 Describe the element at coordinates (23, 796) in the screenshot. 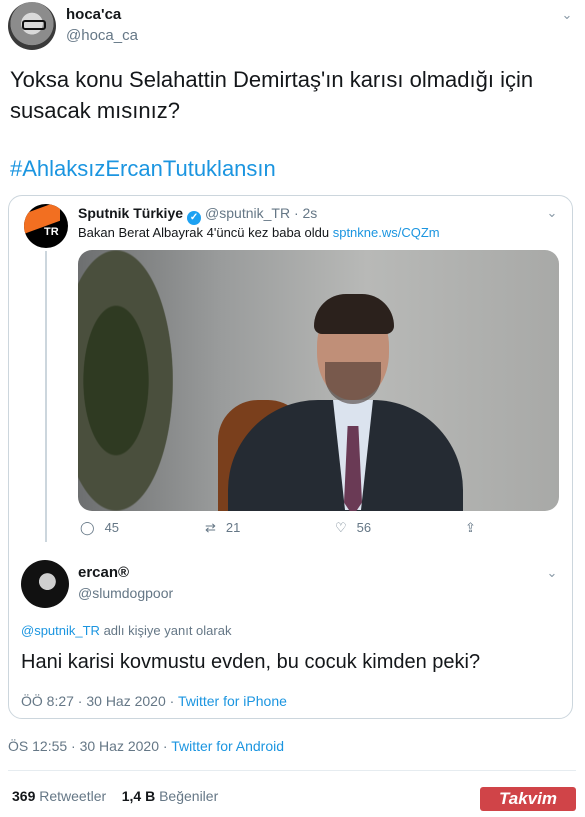

I see `retweets-count: 369` at that location.